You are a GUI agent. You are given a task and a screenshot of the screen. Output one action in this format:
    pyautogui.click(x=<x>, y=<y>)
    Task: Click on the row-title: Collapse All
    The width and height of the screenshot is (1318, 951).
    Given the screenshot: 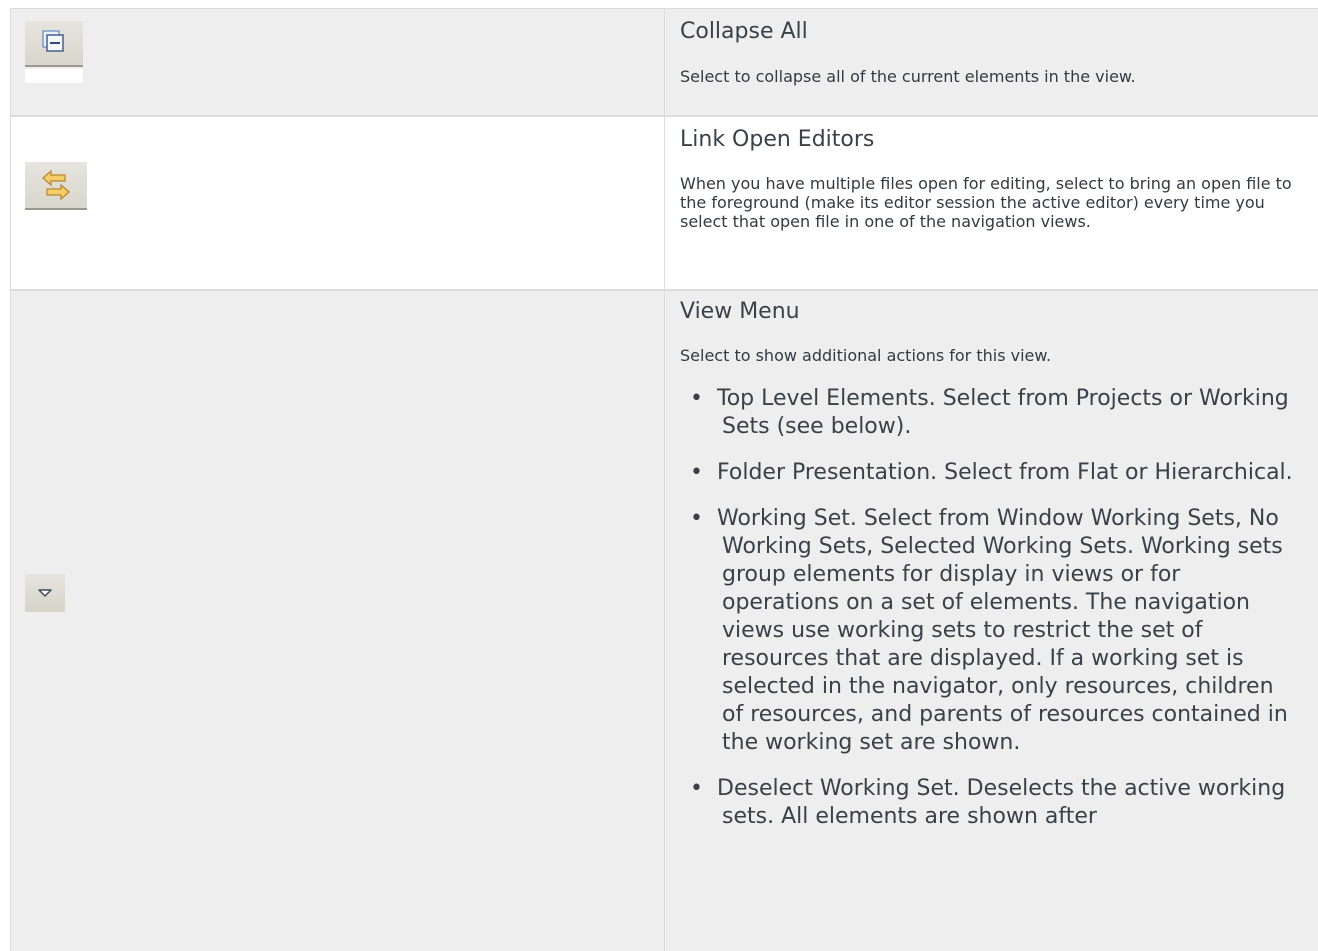 What is the action you would take?
    pyautogui.click(x=744, y=31)
    